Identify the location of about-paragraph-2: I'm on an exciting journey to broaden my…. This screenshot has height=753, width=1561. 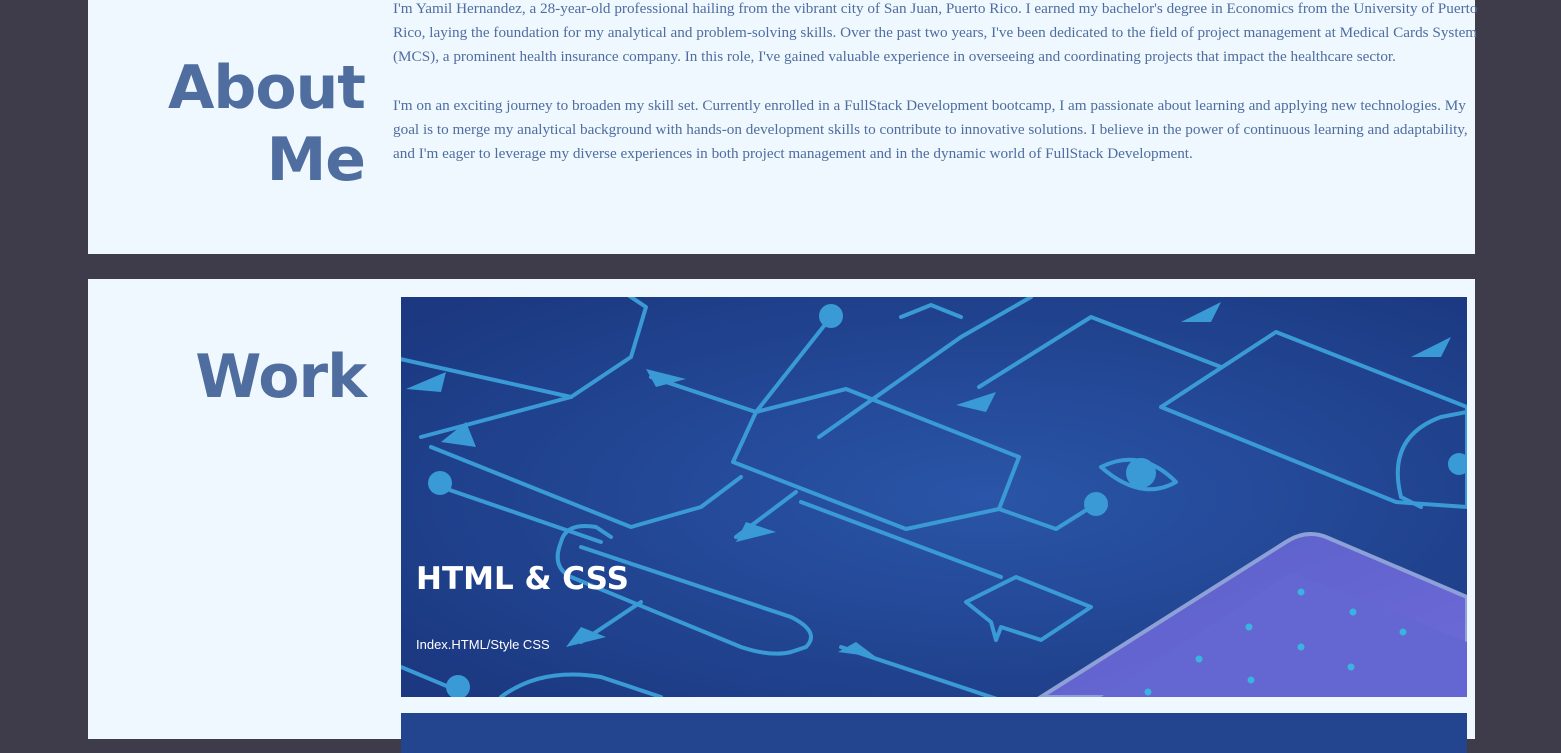
(930, 129).